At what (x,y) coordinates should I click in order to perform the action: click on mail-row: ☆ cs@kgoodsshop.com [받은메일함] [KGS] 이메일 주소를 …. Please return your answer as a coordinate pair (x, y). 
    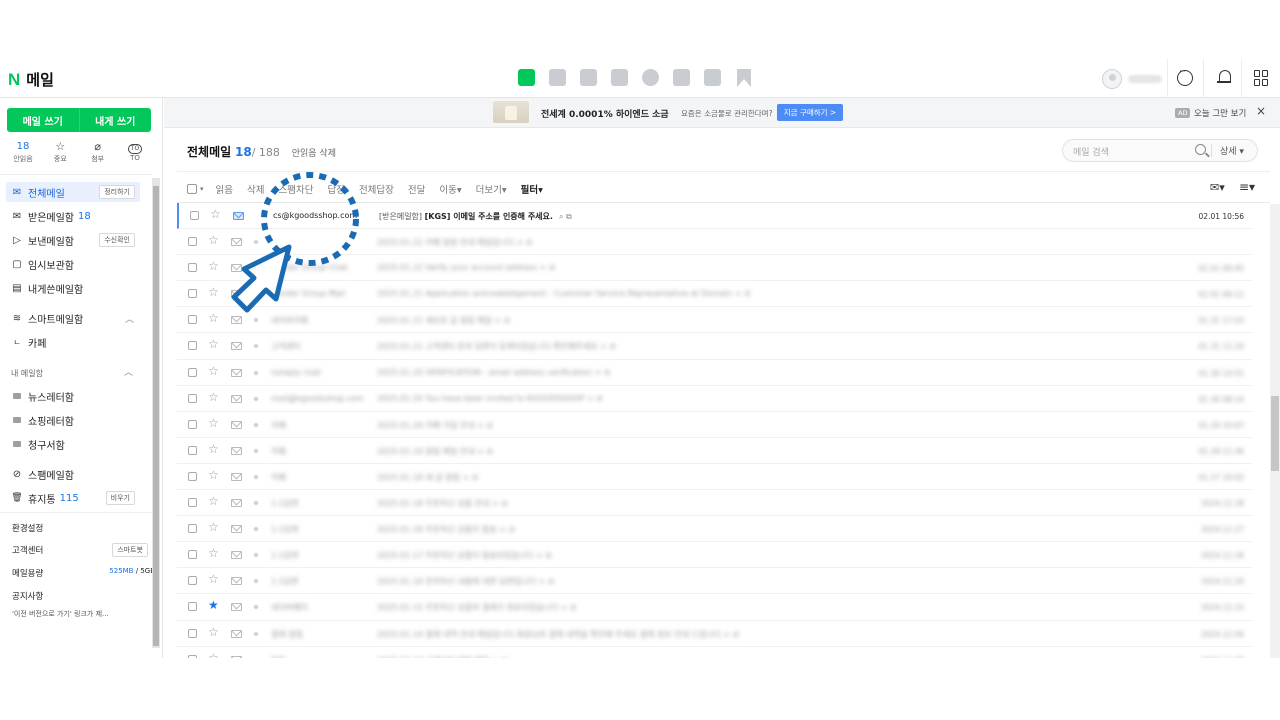
    Looking at the image, I should click on (714, 216).